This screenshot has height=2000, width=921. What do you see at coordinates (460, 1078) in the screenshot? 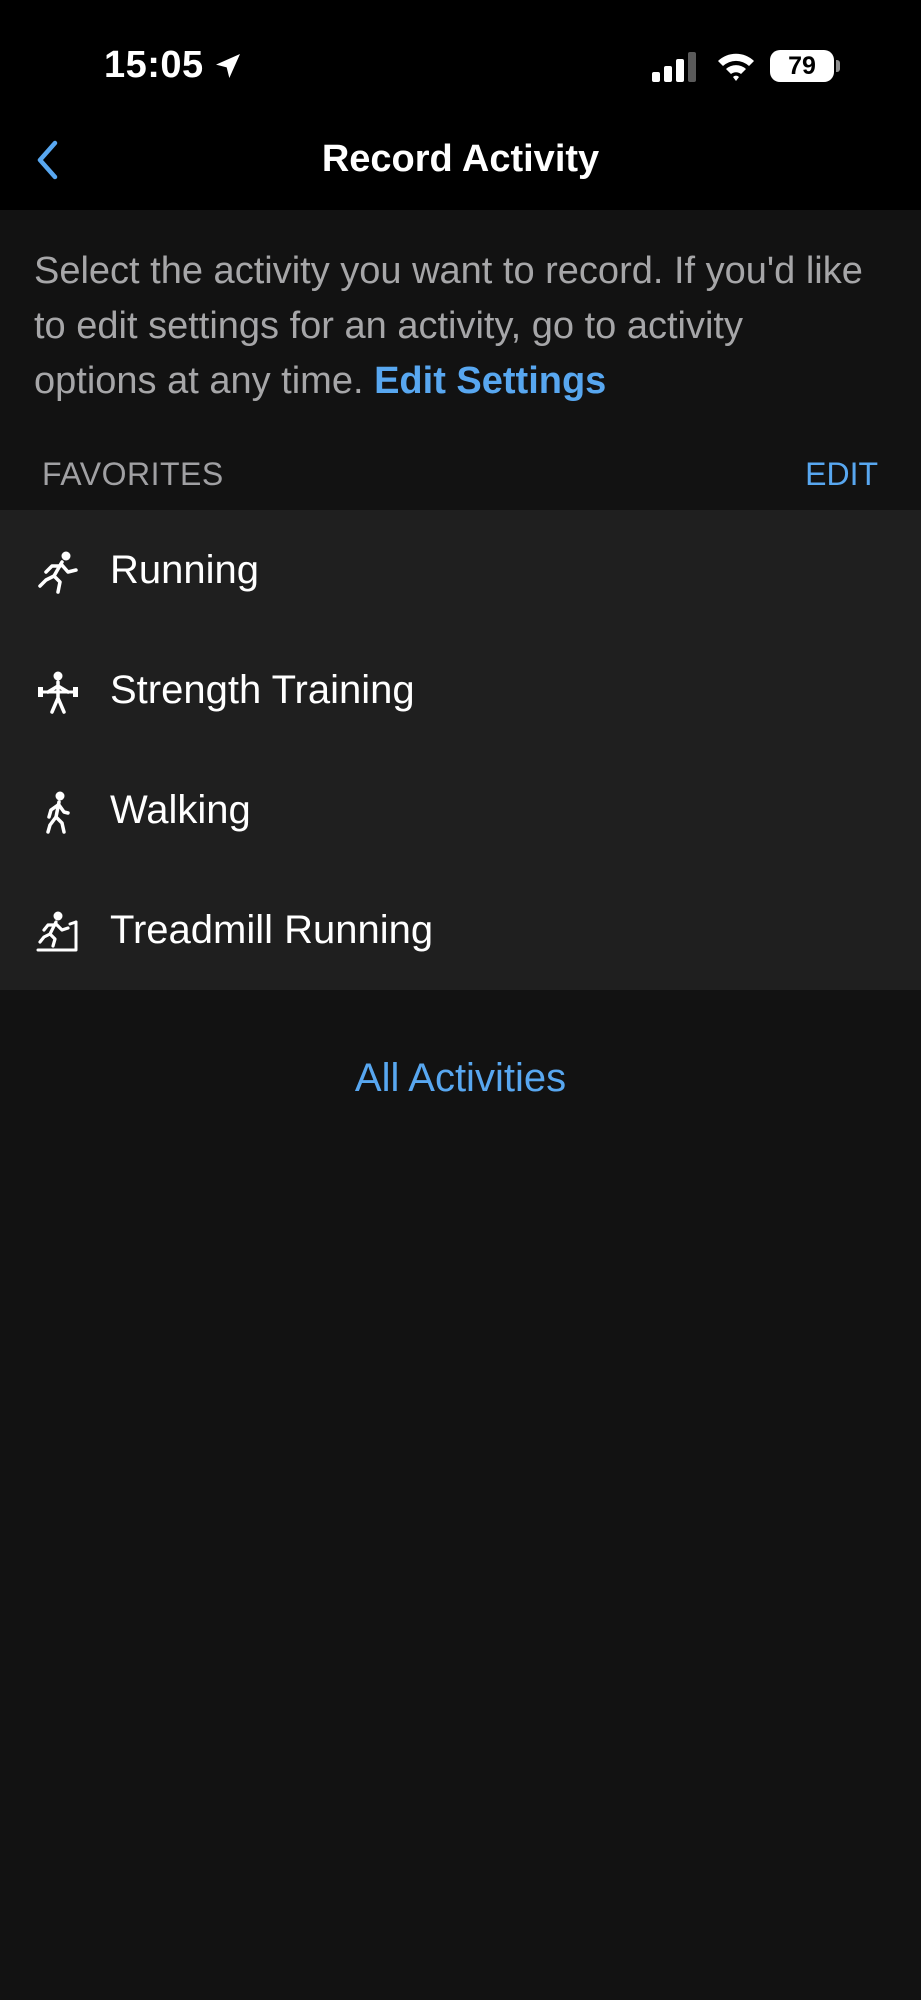
I see `all-activities-button: All Activities` at bounding box center [460, 1078].